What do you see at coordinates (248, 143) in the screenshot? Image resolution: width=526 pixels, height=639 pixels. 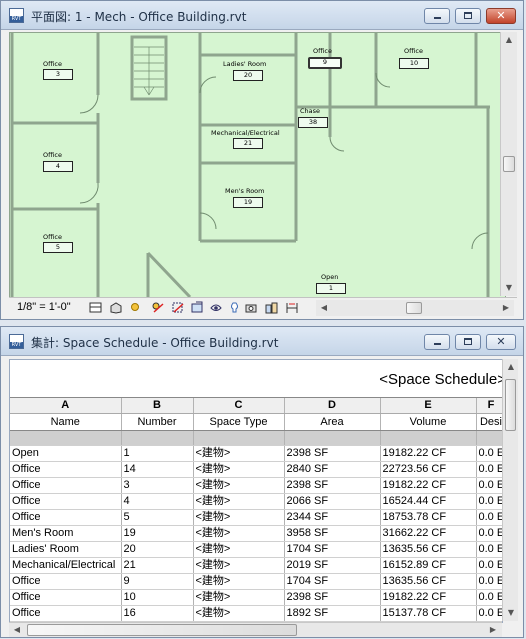 I see `room-number-tag: 21` at bounding box center [248, 143].